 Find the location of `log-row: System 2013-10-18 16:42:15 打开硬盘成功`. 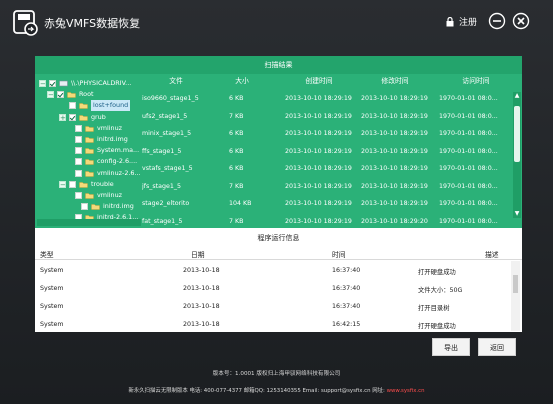

log-row: System 2013-10-18 16:42:15 打开硬盘成功 is located at coordinates (272, 324).